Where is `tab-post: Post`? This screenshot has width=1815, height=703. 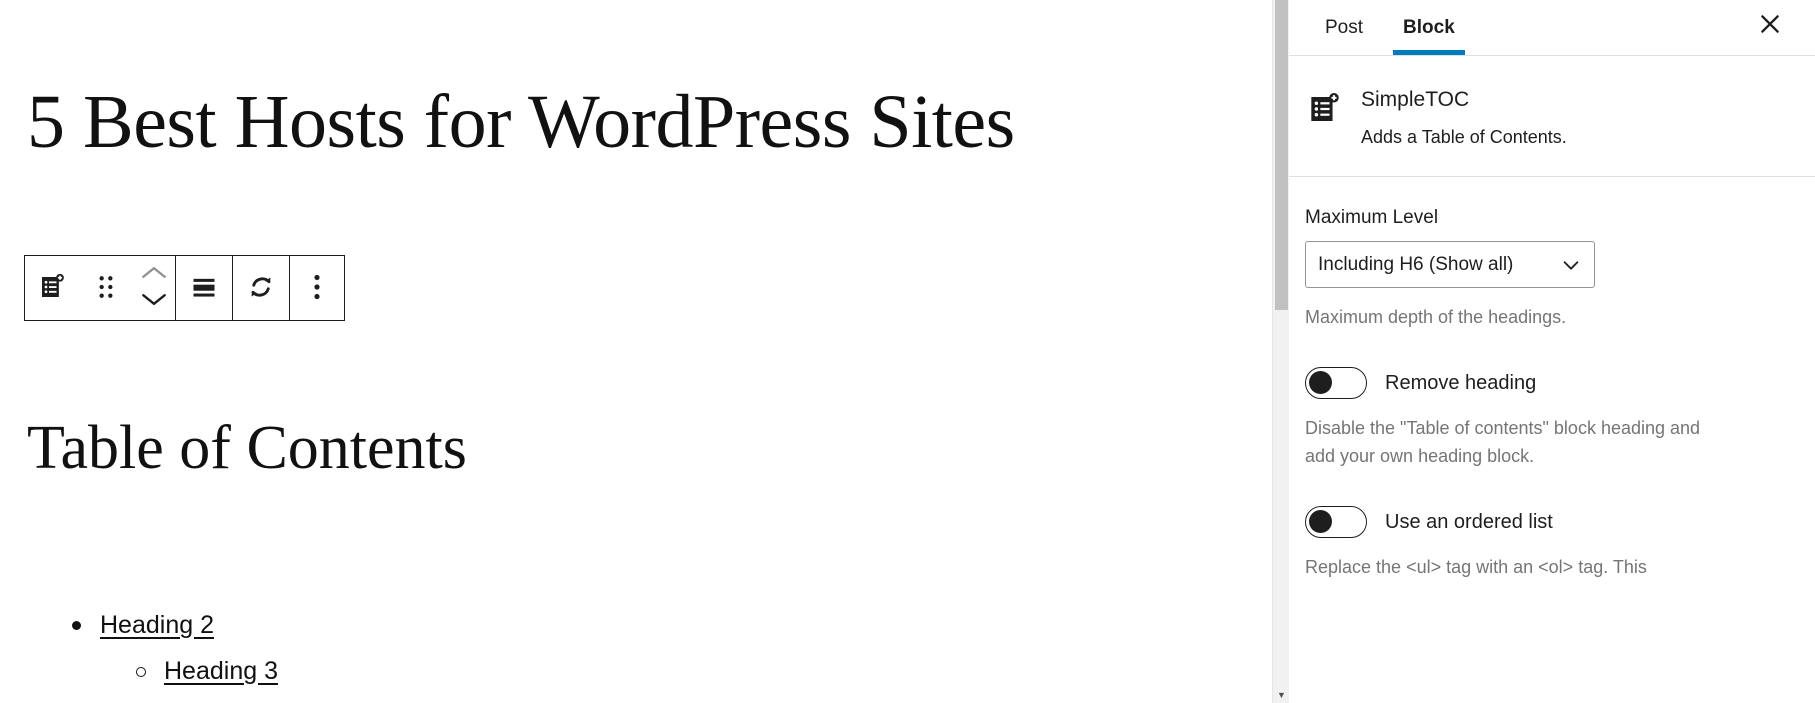 tab-post: Post is located at coordinates (1344, 27).